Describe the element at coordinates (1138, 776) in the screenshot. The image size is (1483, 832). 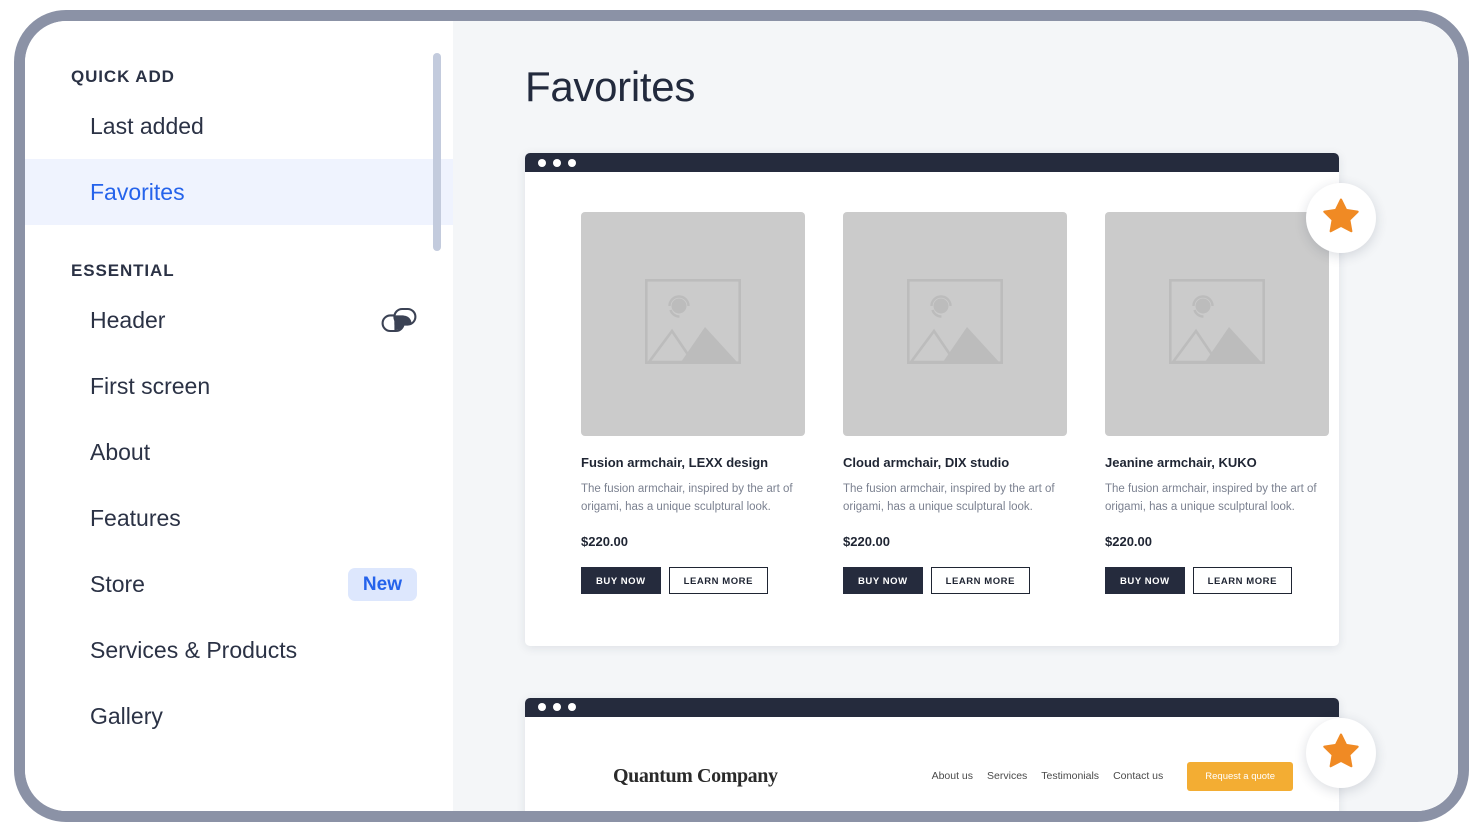
I see `nav-link-contact-us: Contact us` at that location.